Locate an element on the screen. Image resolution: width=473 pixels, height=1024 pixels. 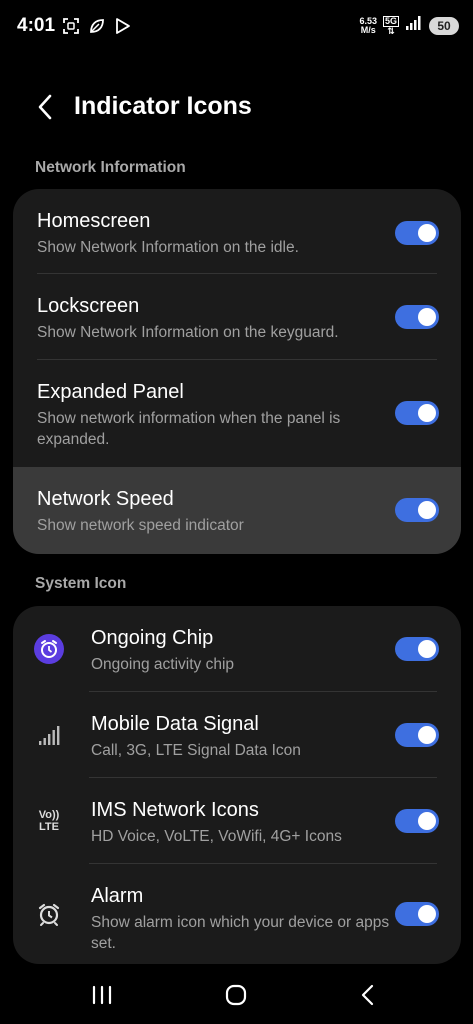
ongoing-chip-toggle is located at coordinates (417, 649).